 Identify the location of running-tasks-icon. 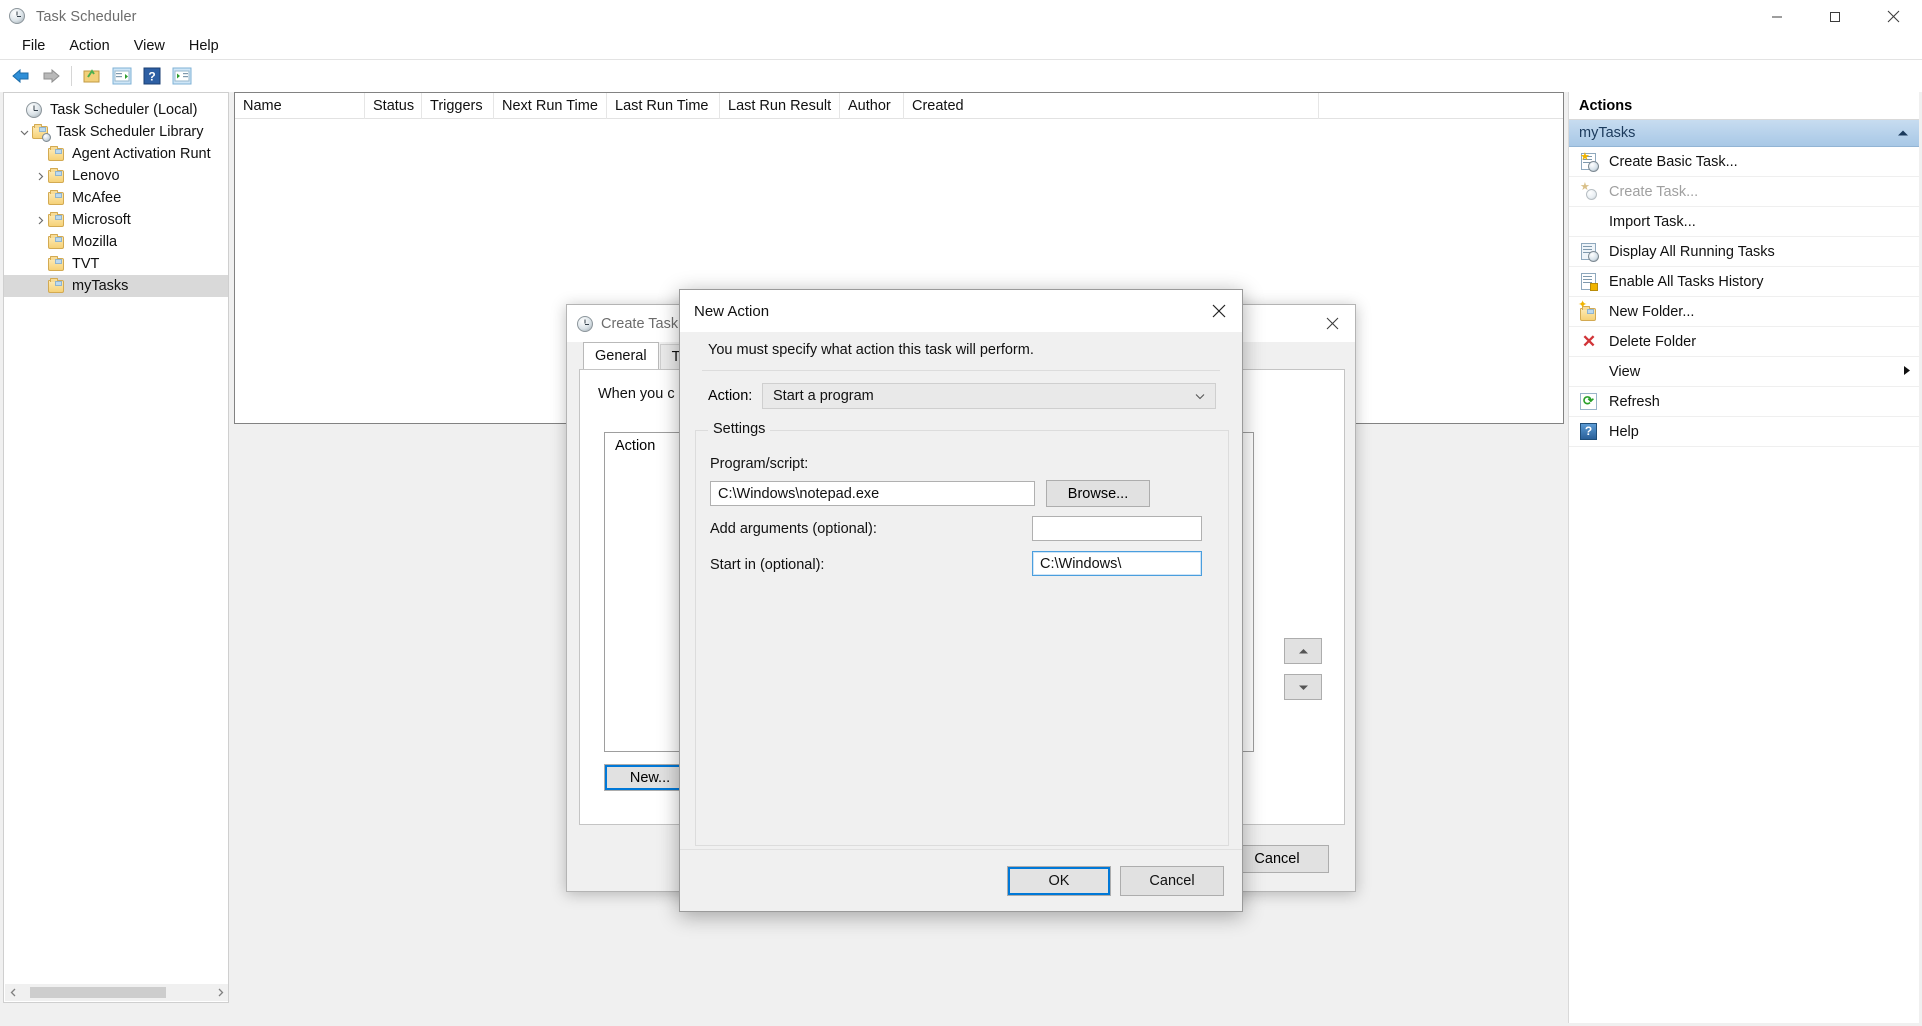
(1589, 252).